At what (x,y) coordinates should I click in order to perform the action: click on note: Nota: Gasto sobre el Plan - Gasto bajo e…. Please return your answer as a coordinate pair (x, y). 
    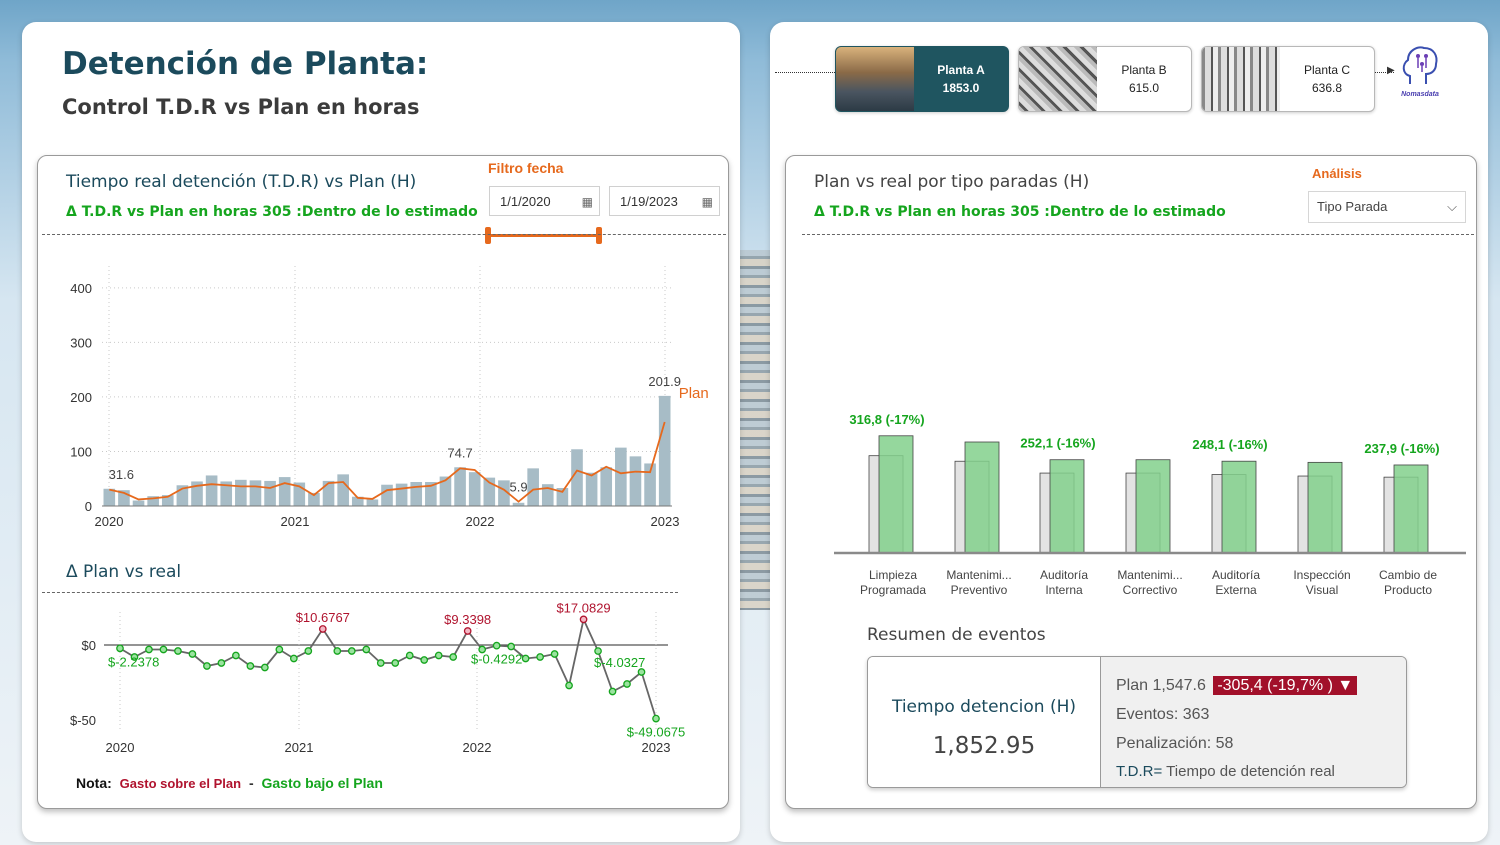
    Looking at the image, I should click on (229, 783).